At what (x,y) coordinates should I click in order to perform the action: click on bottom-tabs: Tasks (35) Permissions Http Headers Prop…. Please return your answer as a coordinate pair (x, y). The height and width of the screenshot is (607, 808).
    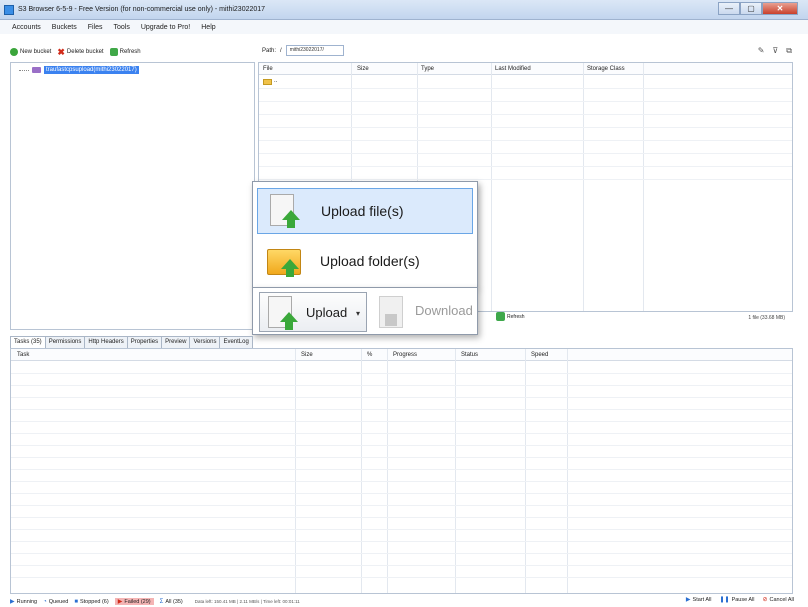
    Looking at the image, I should click on (131, 342).